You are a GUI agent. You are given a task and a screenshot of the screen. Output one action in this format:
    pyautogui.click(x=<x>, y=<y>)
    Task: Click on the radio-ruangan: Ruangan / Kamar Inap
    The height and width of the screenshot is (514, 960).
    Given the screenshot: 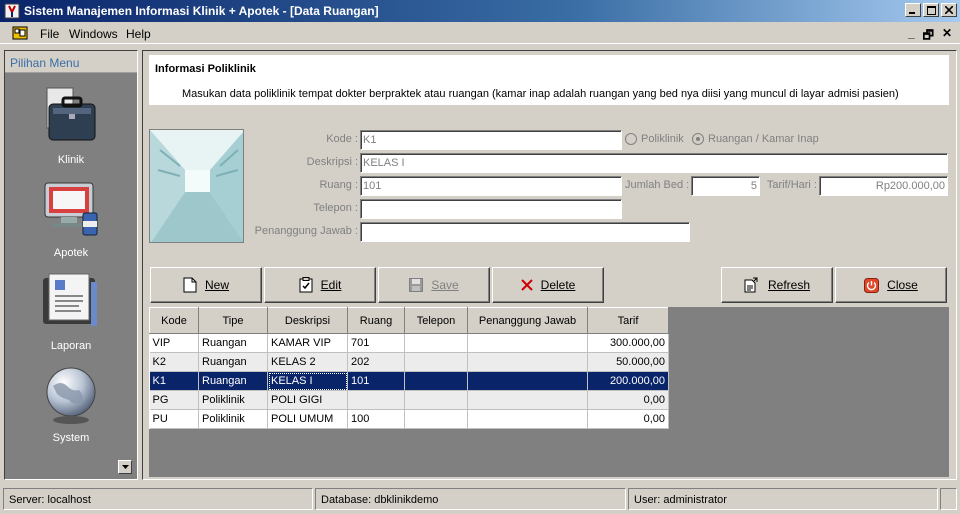 What is the action you would take?
    pyautogui.click(x=755, y=139)
    